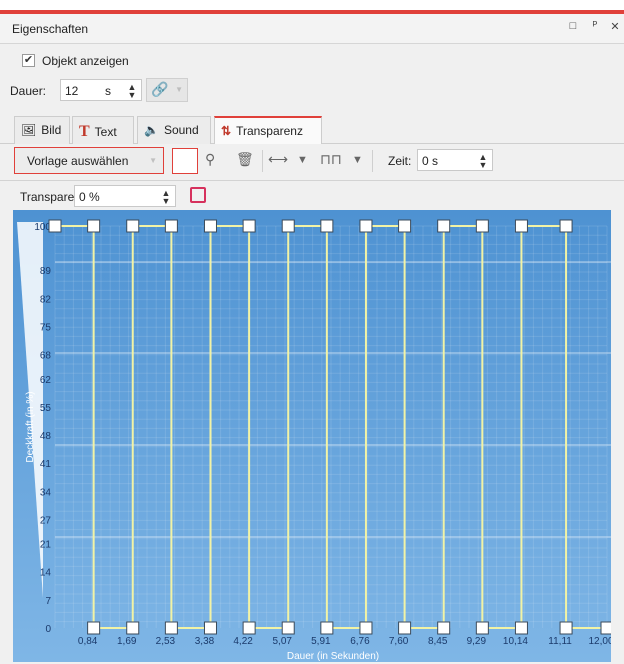 This screenshot has width=624, height=664. Describe the element at coordinates (46, 436) in the screenshot. I see `y-tick-label: 48` at that location.